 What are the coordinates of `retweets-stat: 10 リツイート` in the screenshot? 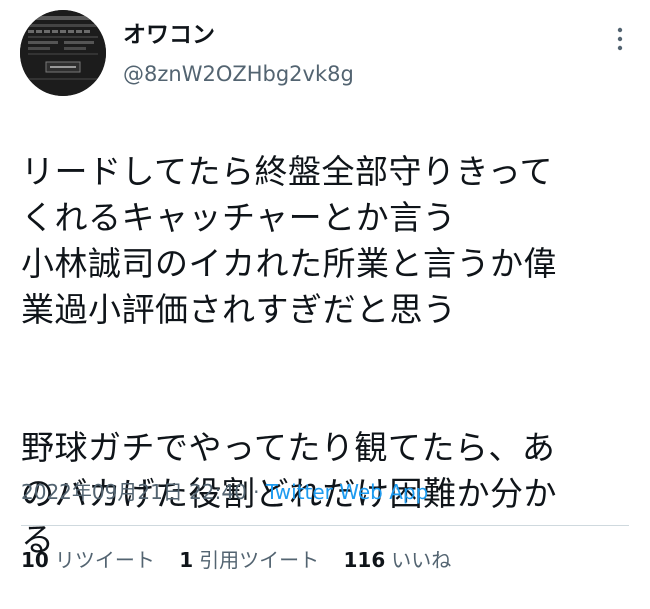 It's located at (88, 560).